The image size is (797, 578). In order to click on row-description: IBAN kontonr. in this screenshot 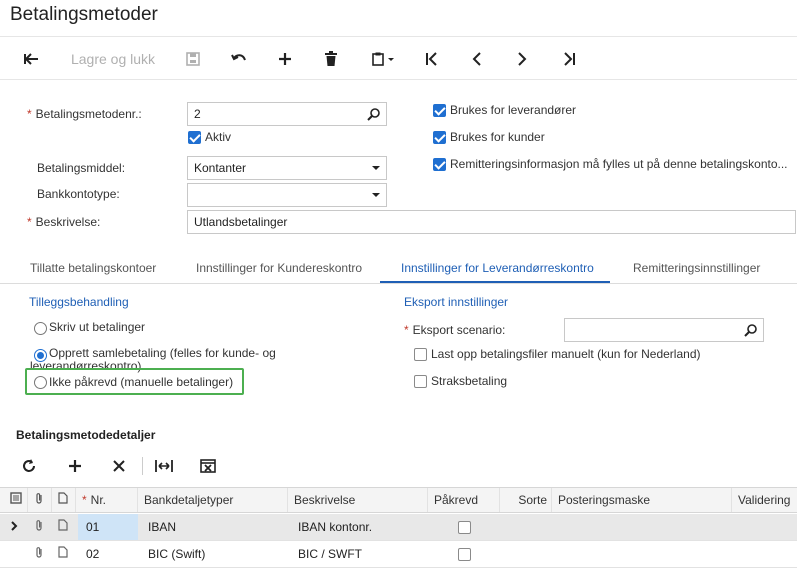, I will do `click(359, 527)`.